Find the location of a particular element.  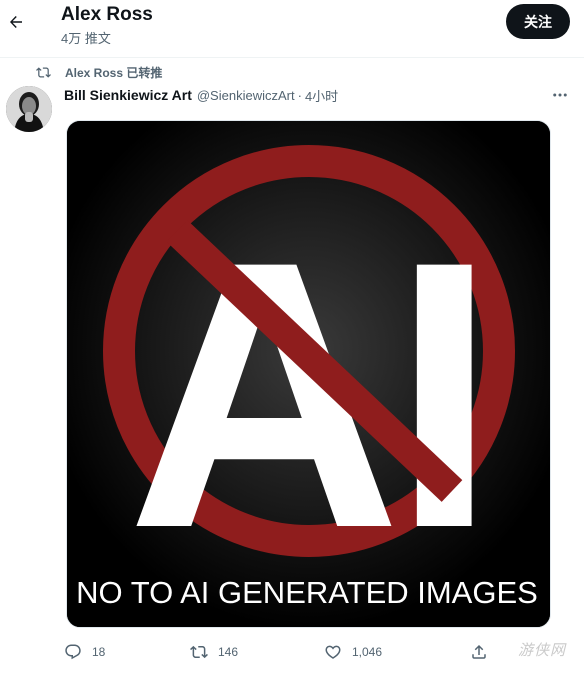

reply-button: 18 is located at coordinates (84, 652).